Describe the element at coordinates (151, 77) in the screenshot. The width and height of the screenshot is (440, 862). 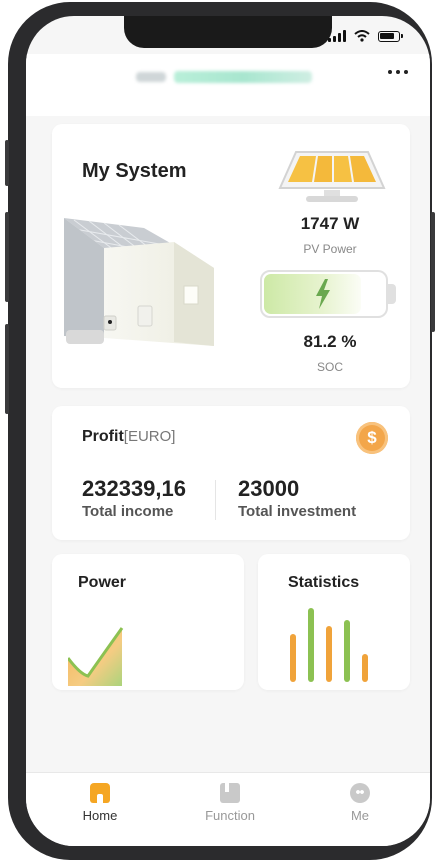
I see `site-name-prefix-blurred` at that location.